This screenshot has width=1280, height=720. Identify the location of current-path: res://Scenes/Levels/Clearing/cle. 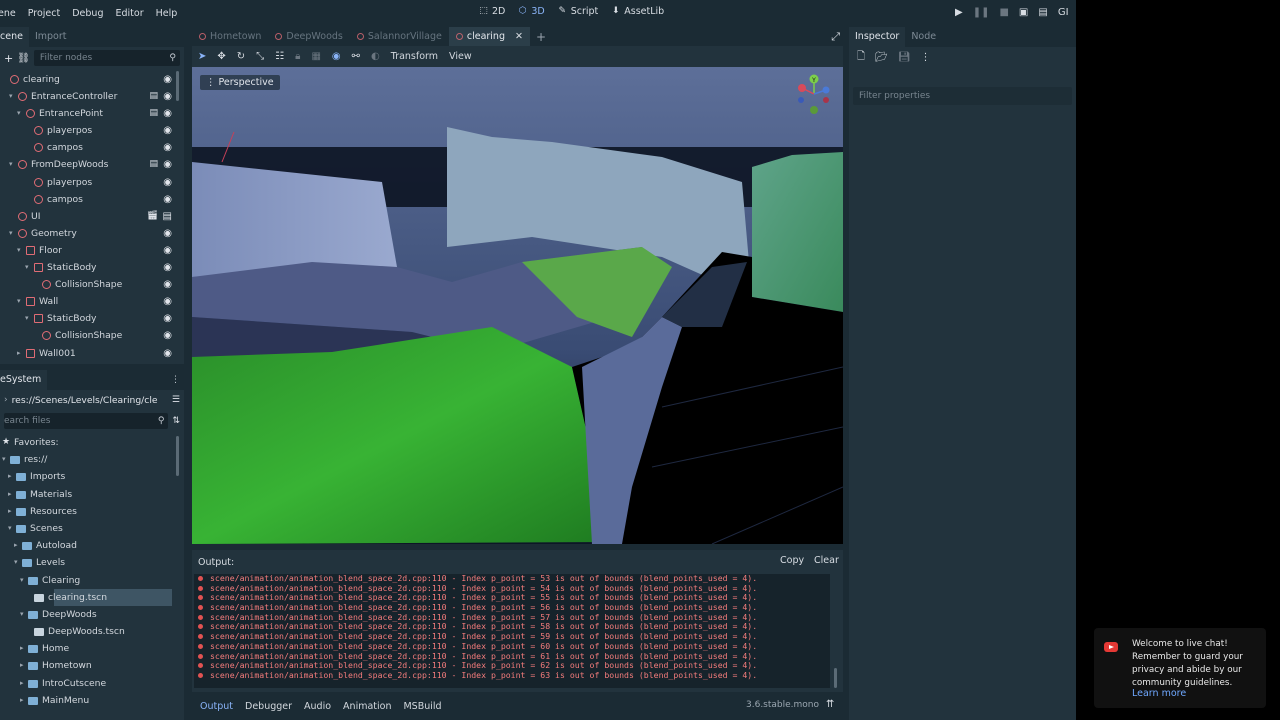
(90, 400).